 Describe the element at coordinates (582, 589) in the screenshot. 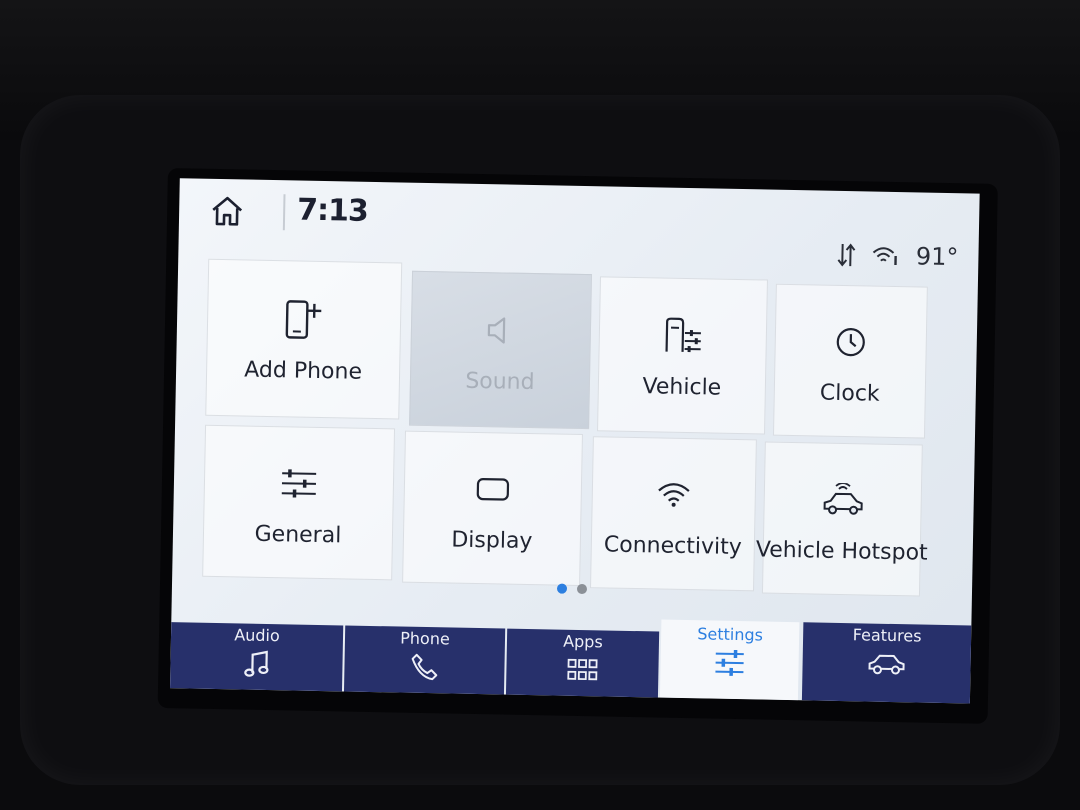

I see `page-dot` at that location.